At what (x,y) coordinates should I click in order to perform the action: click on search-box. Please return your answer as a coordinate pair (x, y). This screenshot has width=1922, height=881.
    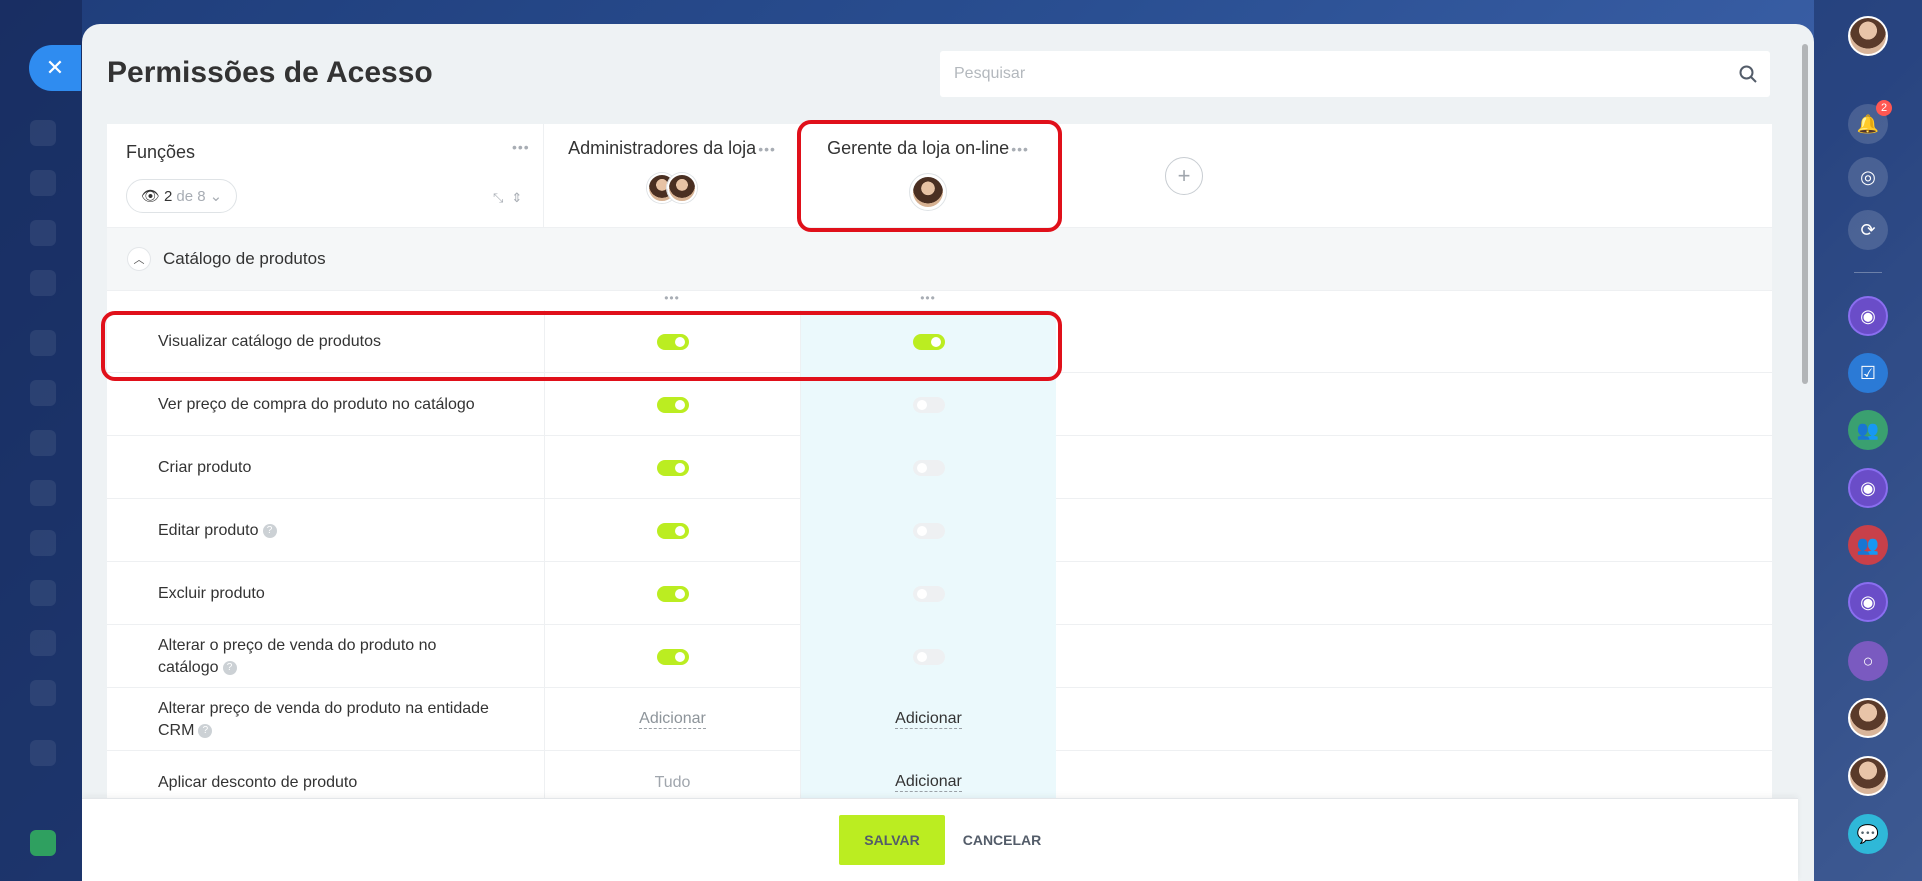
    Looking at the image, I should click on (1355, 74).